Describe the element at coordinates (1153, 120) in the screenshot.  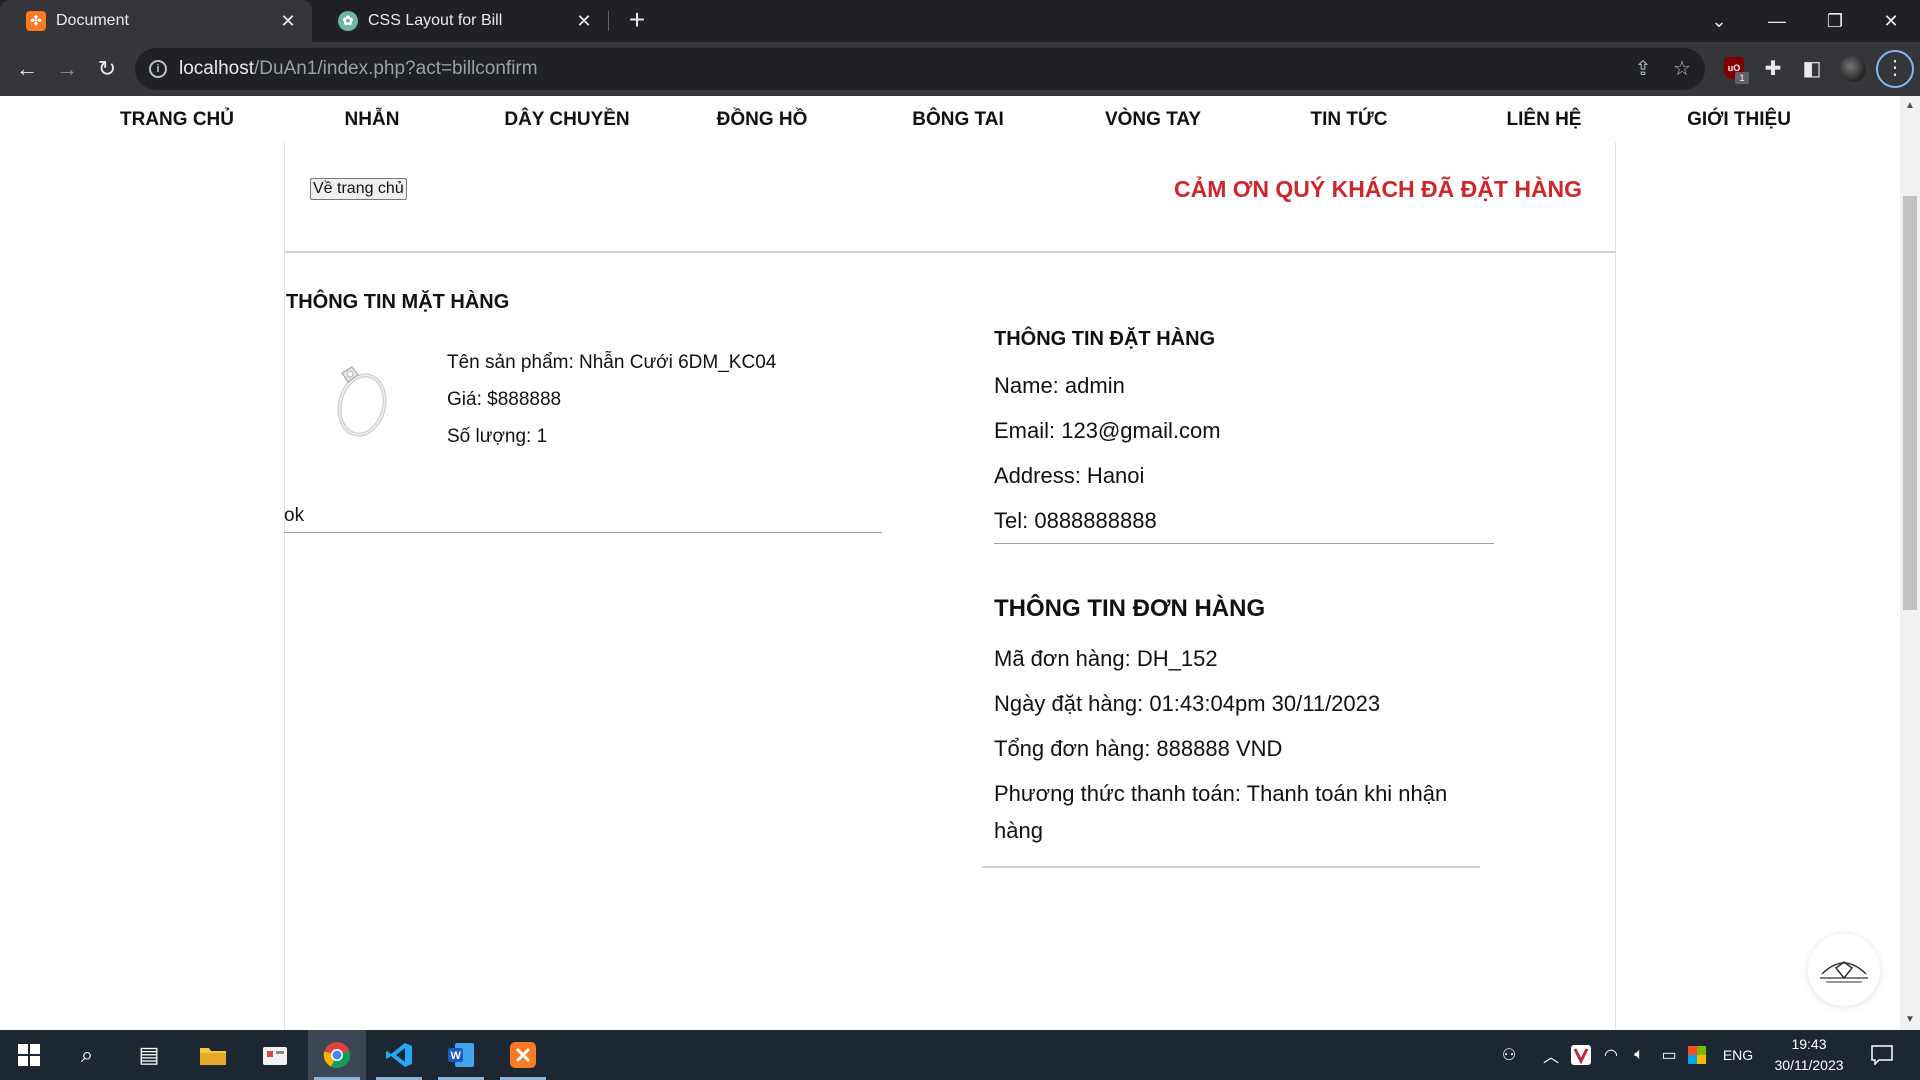
I see `nav-item-vong-tay: VÒNG TAY` at that location.